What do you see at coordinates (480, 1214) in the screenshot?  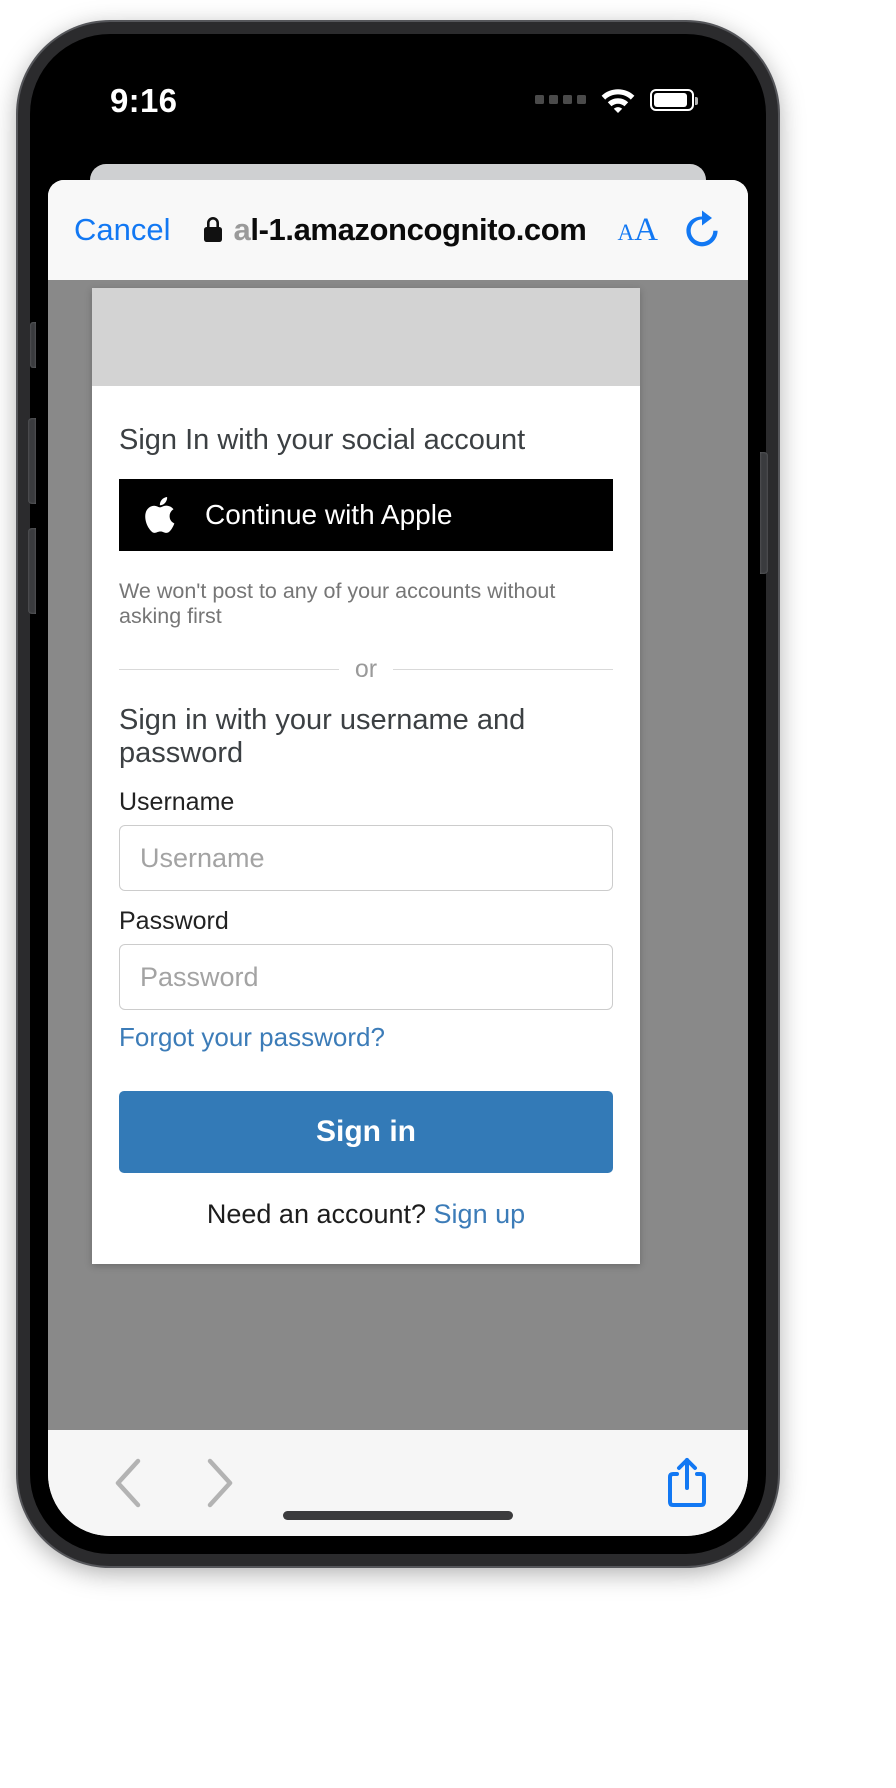 I see `sign-up-link: Sign up` at bounding box center [480, 1214].